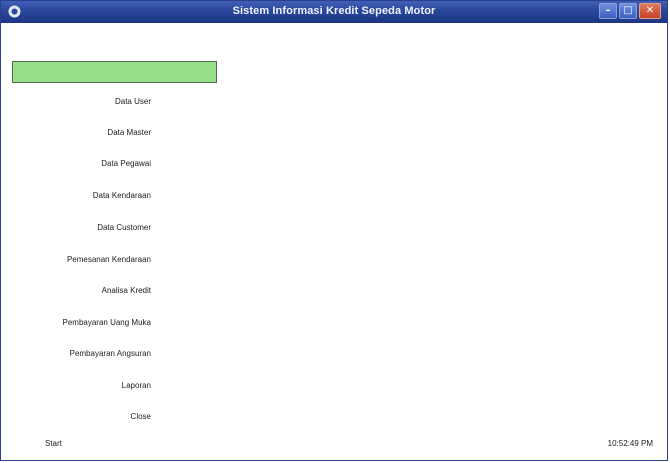 This screenshot has width=670, height=463. I want to click on menu-item-pembayaran-uang-muka: Pembayaran Uang Muka, so click(76, 322).